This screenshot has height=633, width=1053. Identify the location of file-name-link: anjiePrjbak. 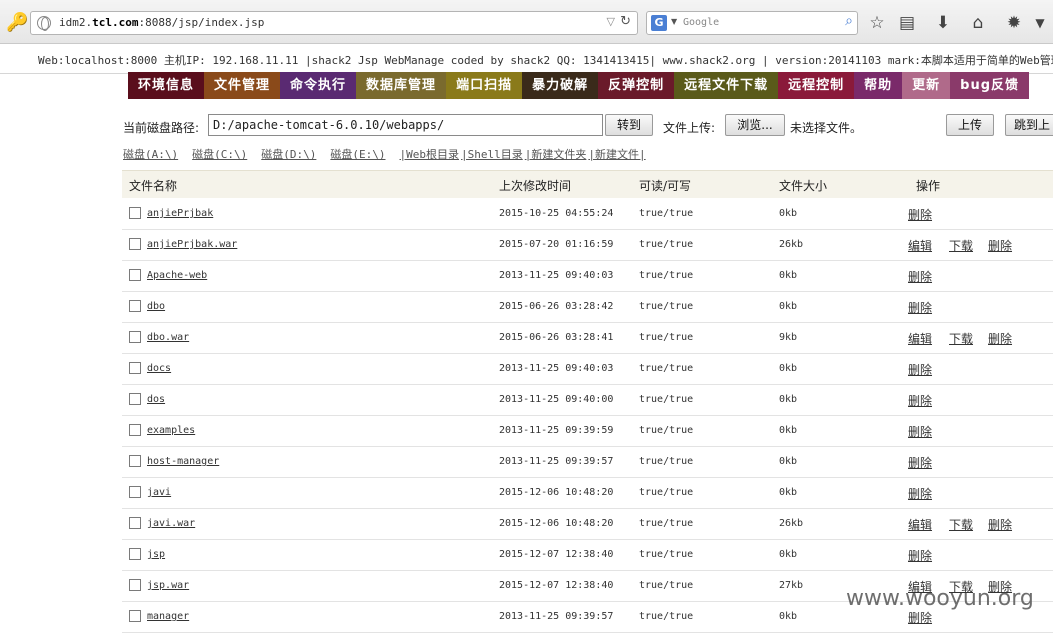
(180, 213).